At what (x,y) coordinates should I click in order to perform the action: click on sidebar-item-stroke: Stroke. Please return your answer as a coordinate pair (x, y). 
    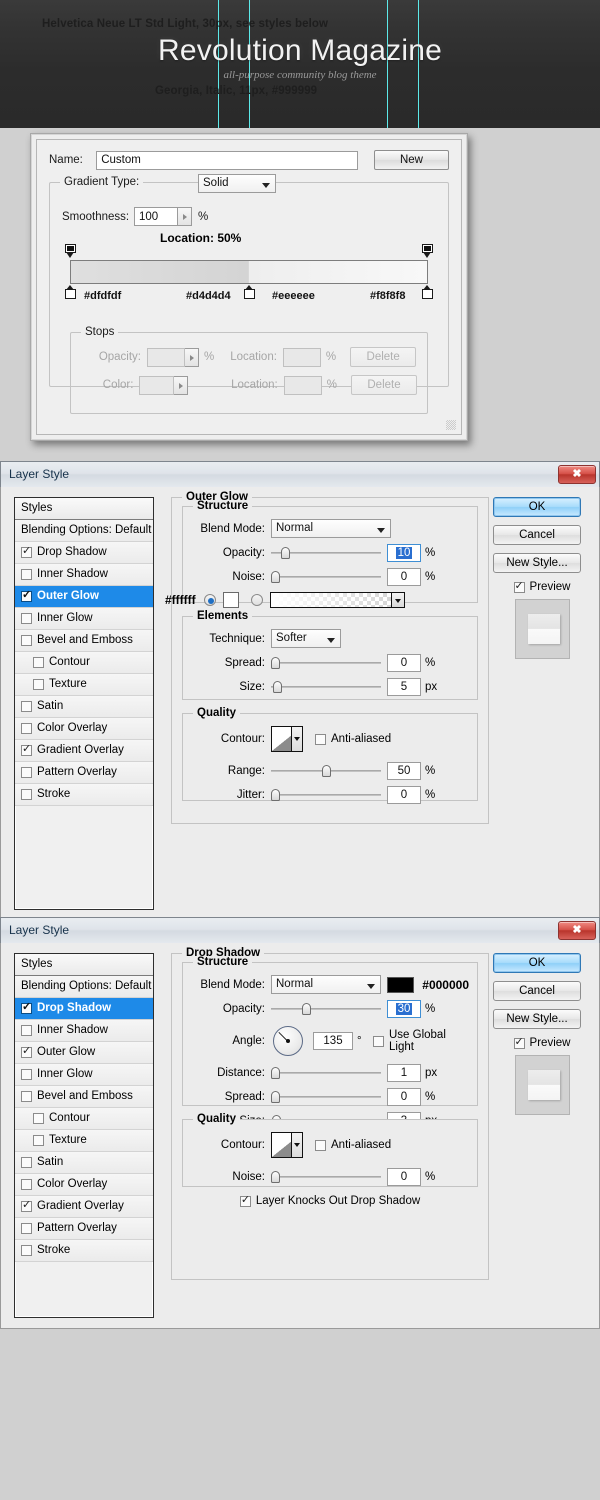
    Looking at the image, I should click on (84, 1251).